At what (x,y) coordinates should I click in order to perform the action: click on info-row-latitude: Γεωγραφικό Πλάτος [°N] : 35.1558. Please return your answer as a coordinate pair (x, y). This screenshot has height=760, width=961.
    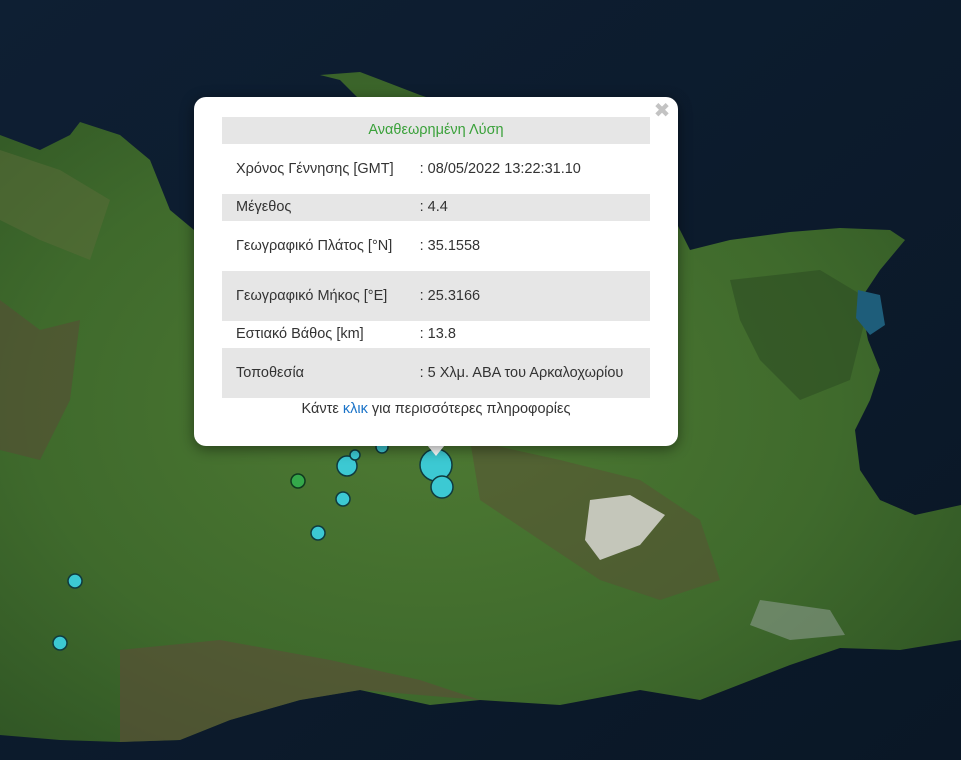
    Looking at the image, I should click on (436, 246).